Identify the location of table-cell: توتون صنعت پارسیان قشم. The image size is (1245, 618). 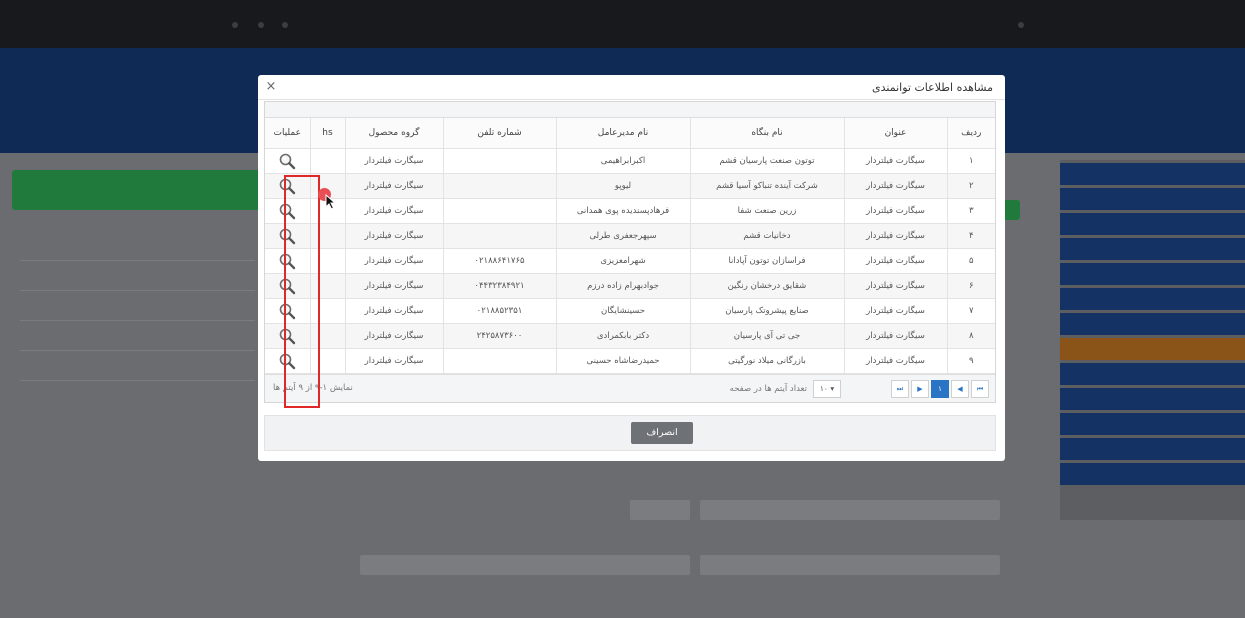
(767, 161).